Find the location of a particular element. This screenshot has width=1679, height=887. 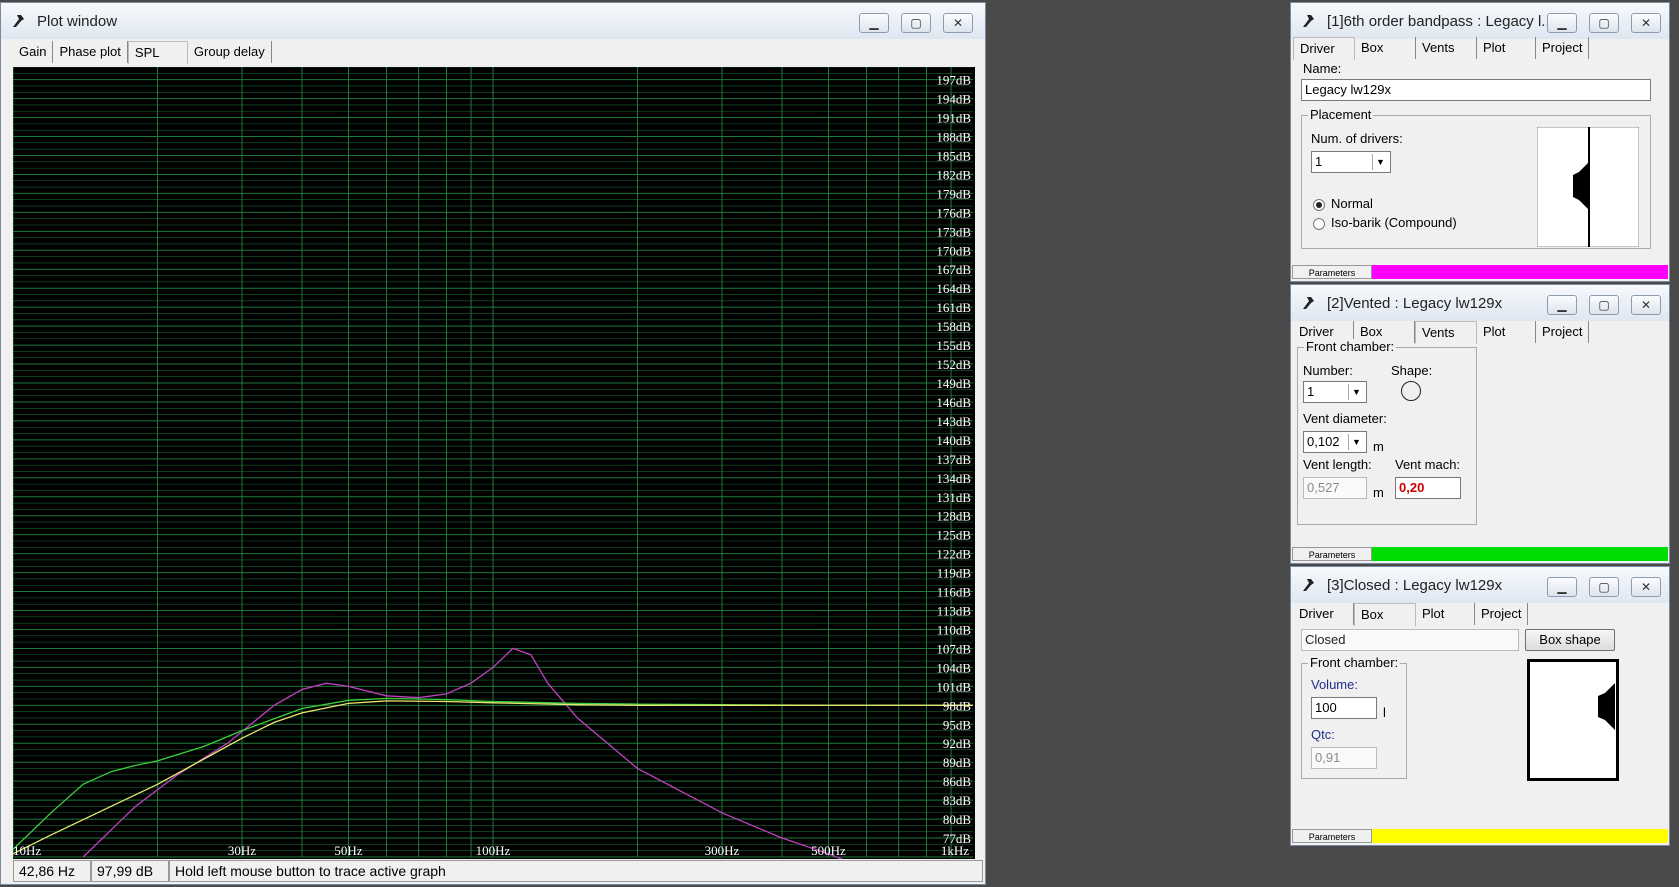

y-tick-label: 191dB is located at coordinates (953, 118).